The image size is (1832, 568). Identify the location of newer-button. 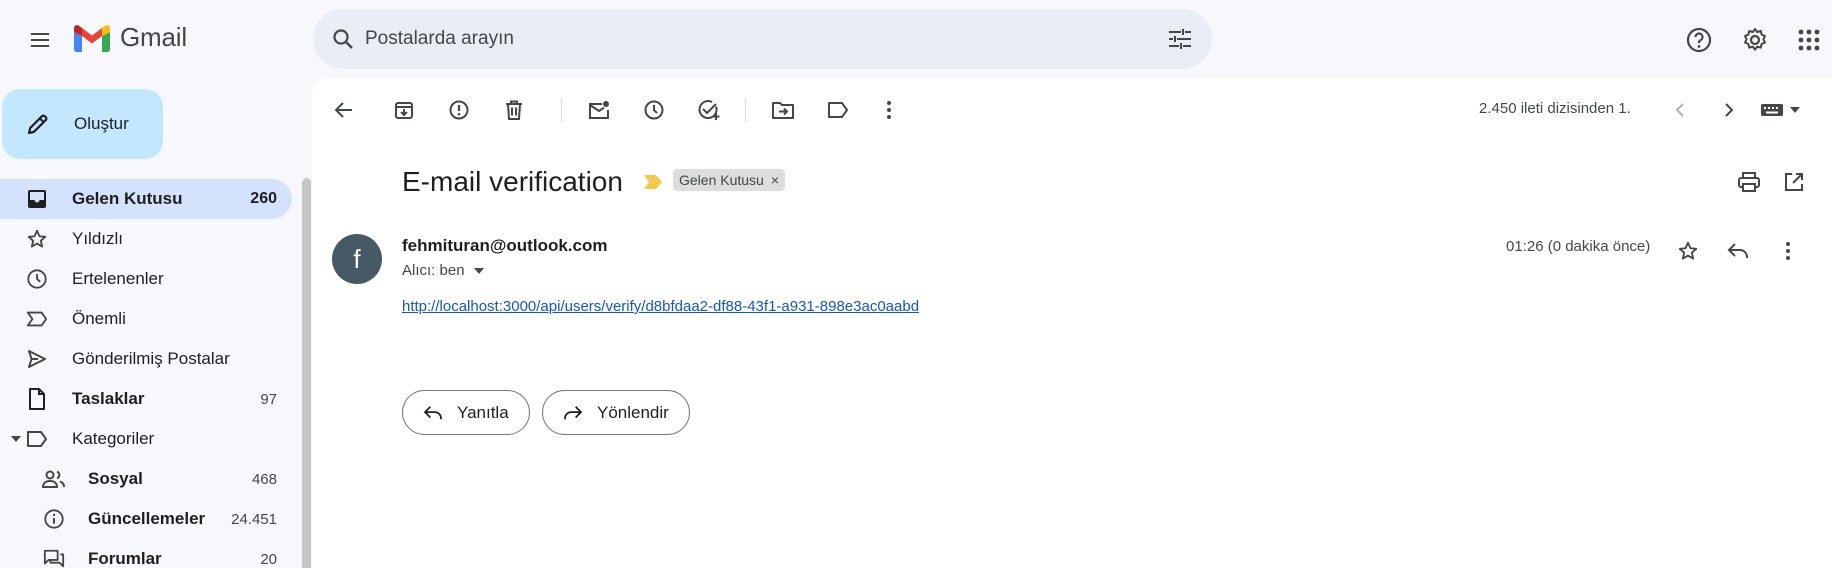
(1680, 110).